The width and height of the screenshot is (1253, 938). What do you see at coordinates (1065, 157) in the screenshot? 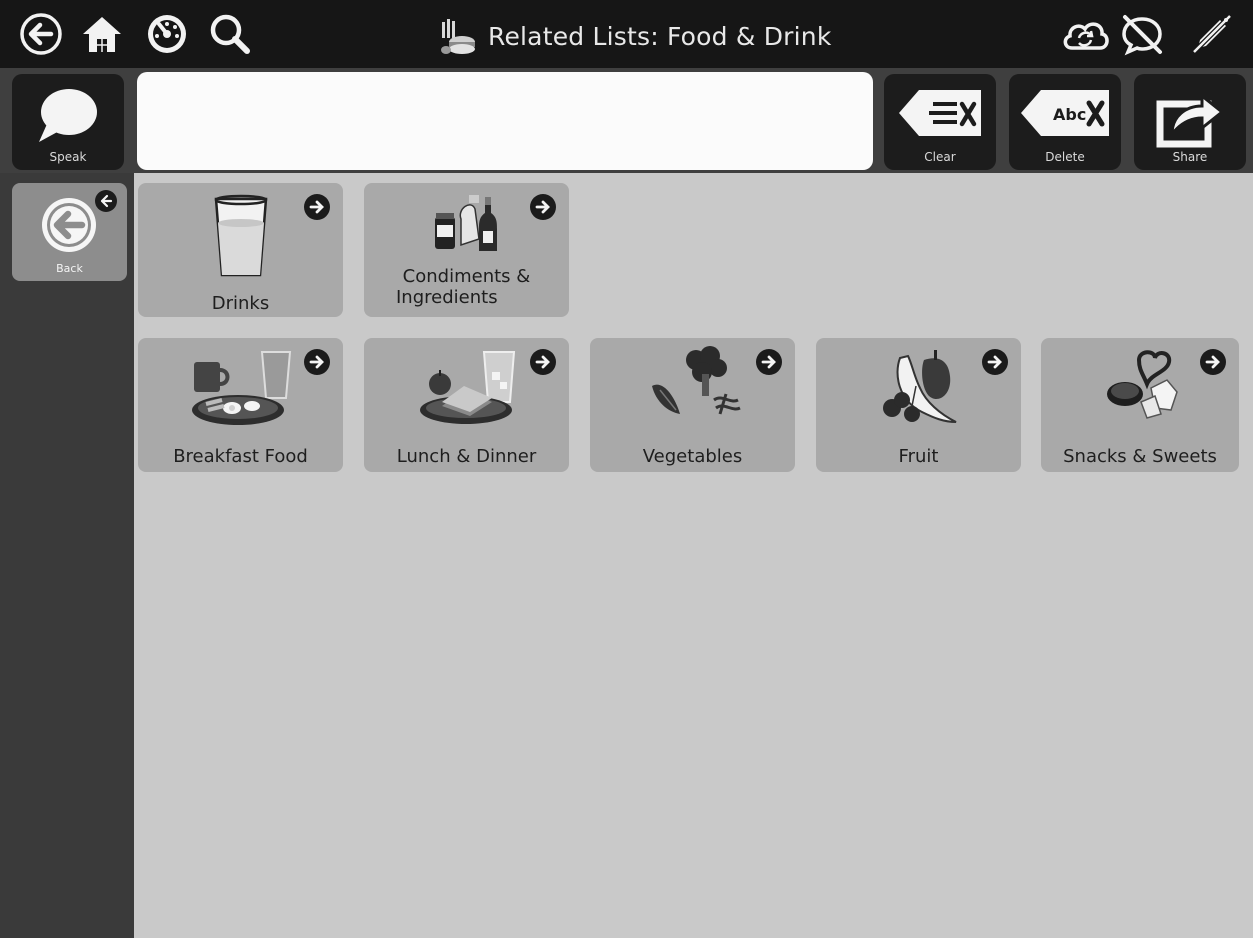
I see `delete-label: Delete` at bounding box center [1065, 157].